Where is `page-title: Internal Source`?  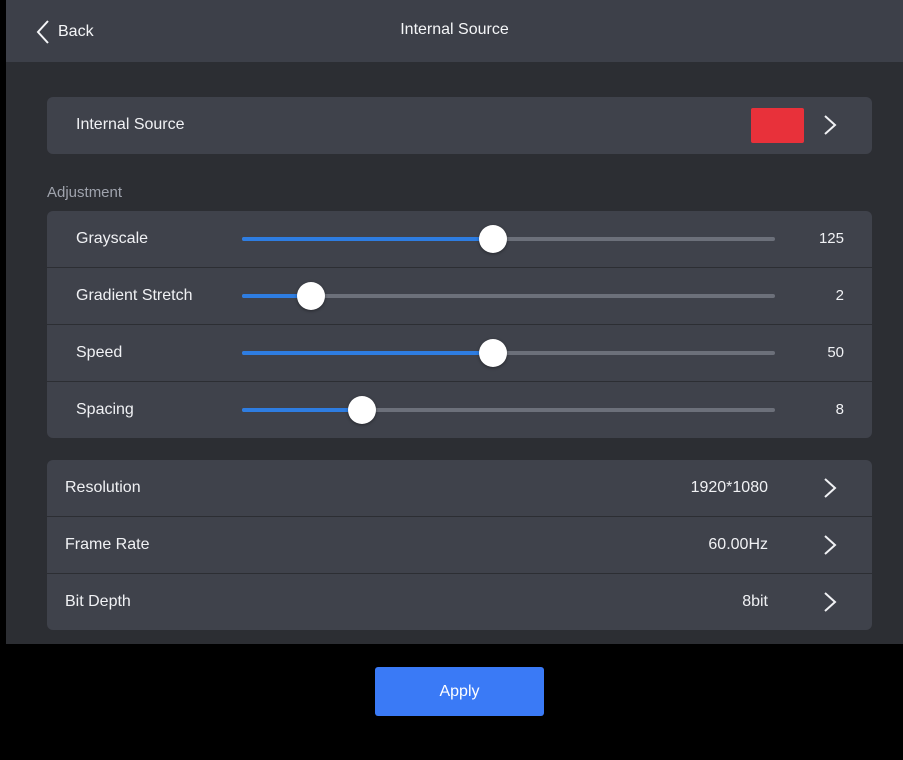
page-title: Internal Source is located at coordinates (454, 29).